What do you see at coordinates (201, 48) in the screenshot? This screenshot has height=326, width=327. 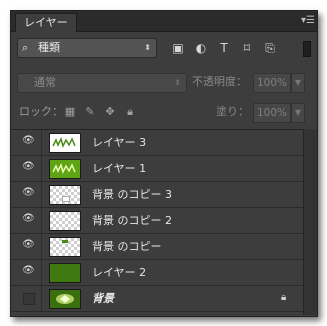 I see `adjustment-filter-icon: ◐` at bounding box center [201, 48].